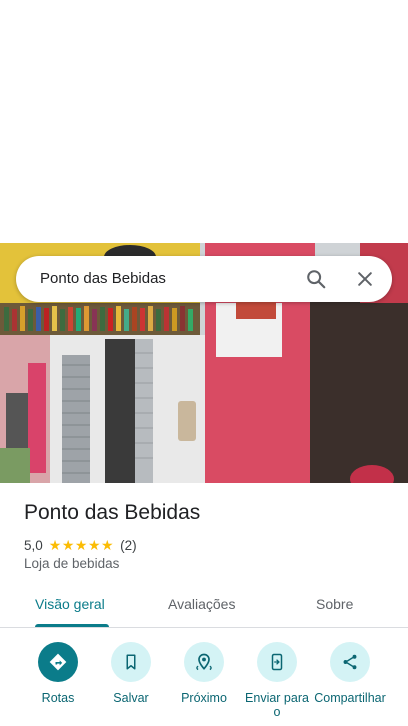 The height and width of the screenshot is (726, 408). What do you see at coordinates (103, 278) in the screenshot?
I see `search-input: Ponto das Bebidas` at bounding box center [103, 278].